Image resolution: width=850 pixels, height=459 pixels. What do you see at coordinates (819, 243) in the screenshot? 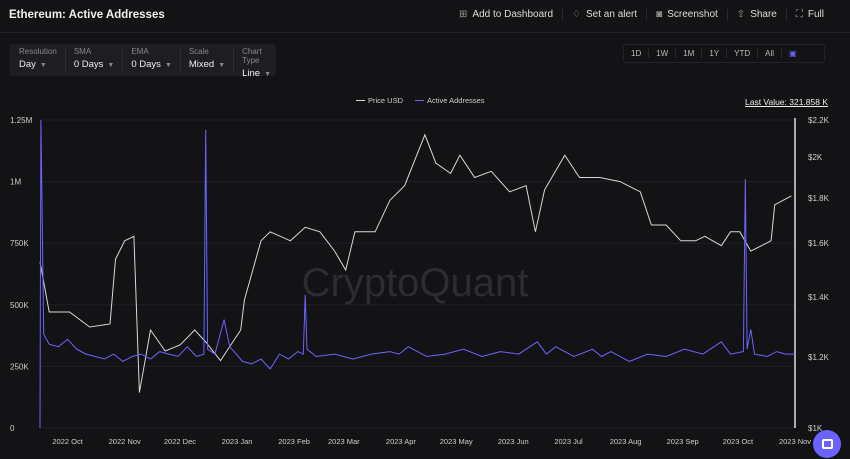
I see `right-axis-tick-label: $1.6K` at bounding box center [819, 243].